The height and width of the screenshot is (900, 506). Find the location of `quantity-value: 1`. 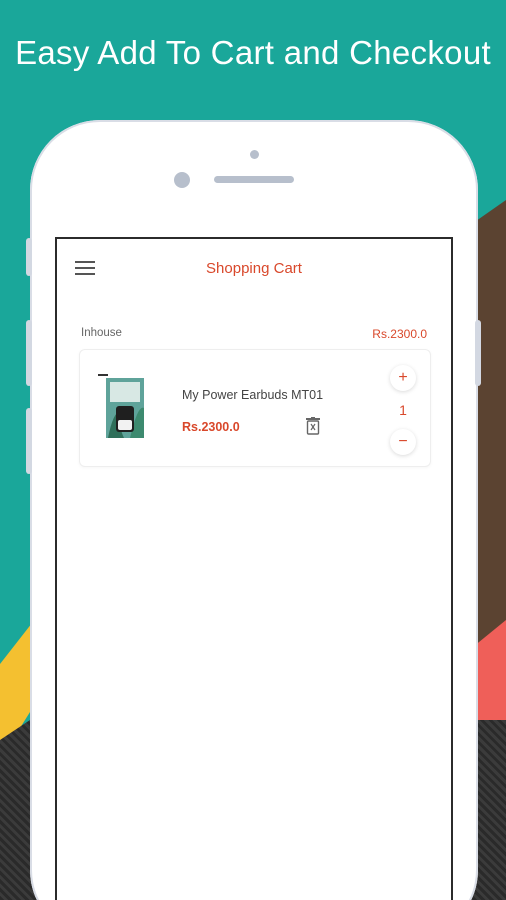

quantity-value: 1 is located at coordinates (403, 410).